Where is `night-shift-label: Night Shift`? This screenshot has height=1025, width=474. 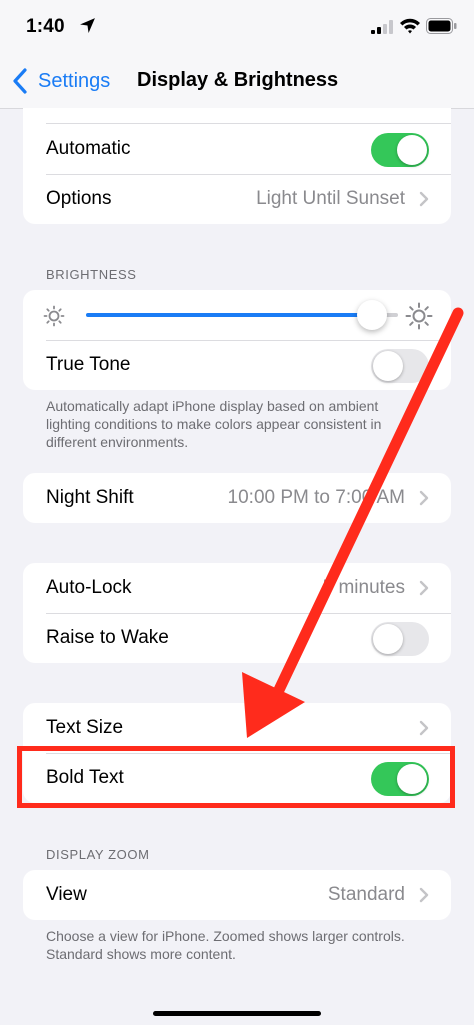 night-shift-label: Night Shift is located at coordinates (90, 497).